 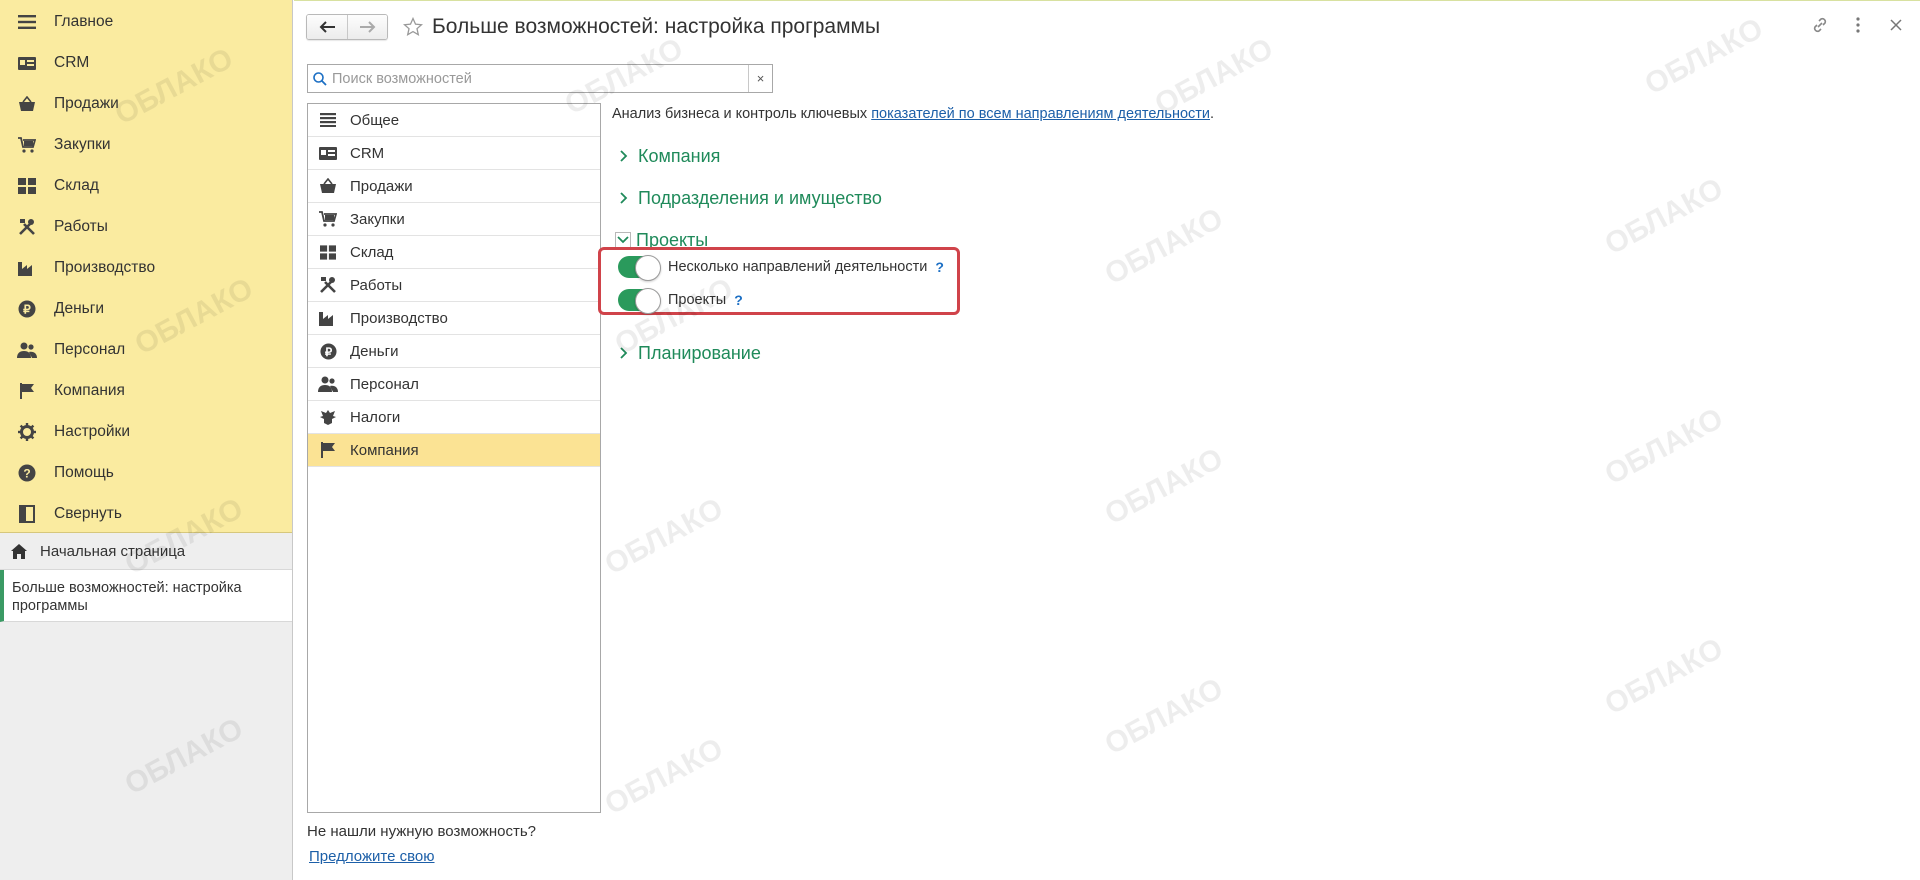 I want to click on nav-item-company: Компания, so click(x=146, y=390).